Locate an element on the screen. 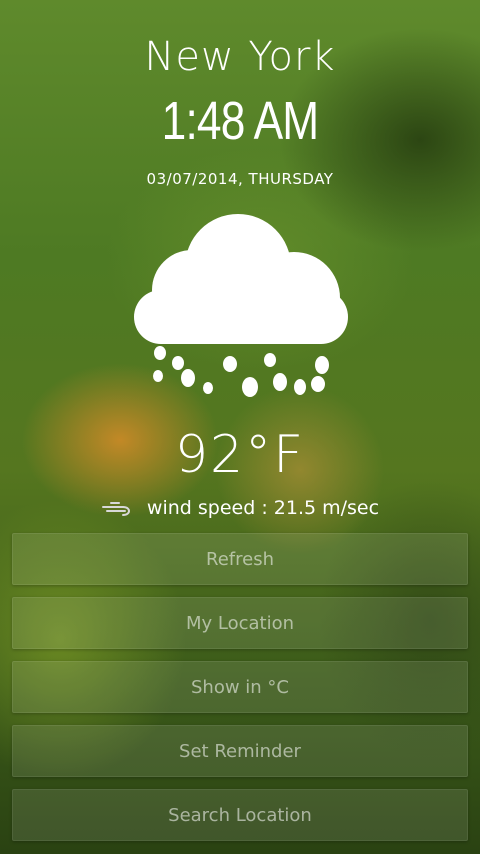  set-reminder-button: Set Reminder is located at coordinates (240, 751).